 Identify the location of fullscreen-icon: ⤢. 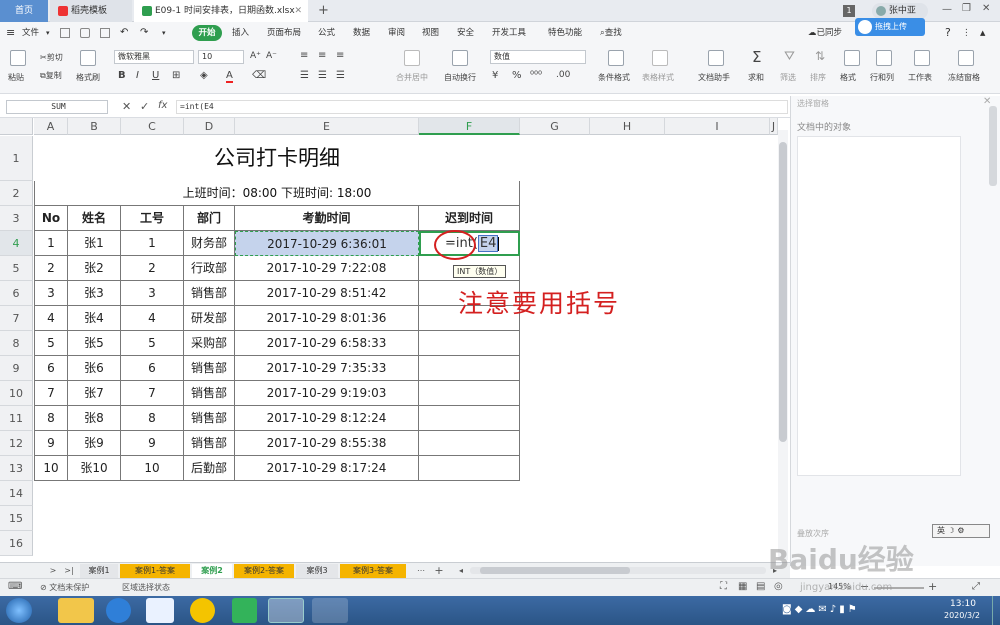
(976, 586).